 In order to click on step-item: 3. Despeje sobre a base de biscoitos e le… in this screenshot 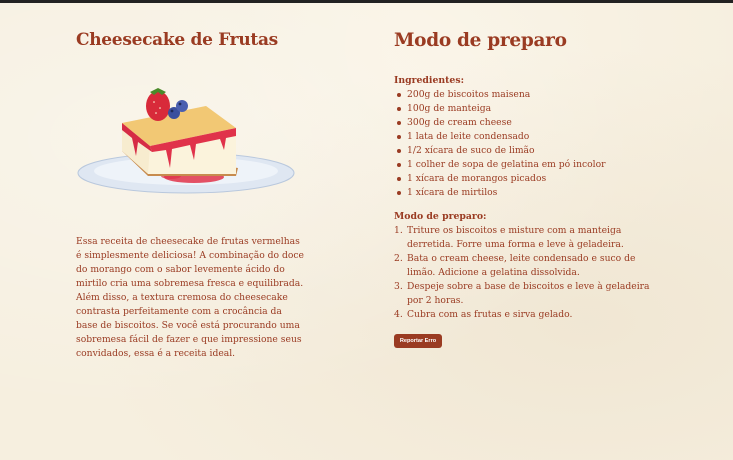, I will do `click(530, 294)`.